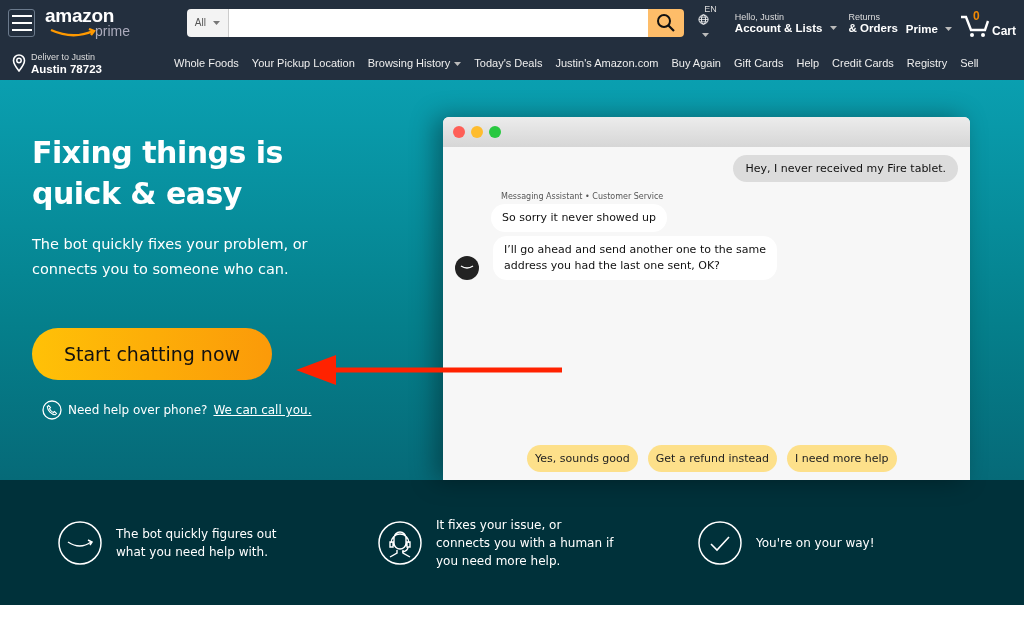 This screenshot has height=640, width=1024. I want to click on search-button, so click(666, 22).